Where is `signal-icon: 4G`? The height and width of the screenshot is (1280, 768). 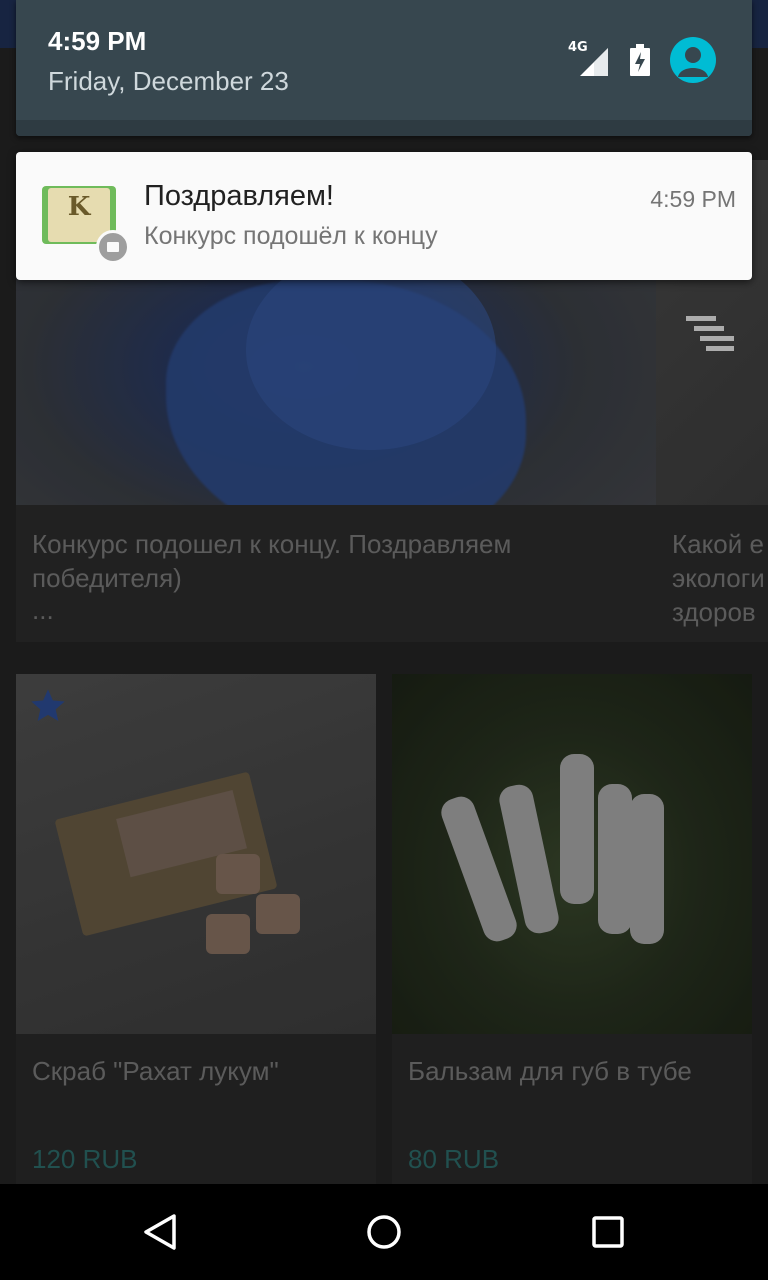 signal-icon: 4G is located at coordinates (589, 59).